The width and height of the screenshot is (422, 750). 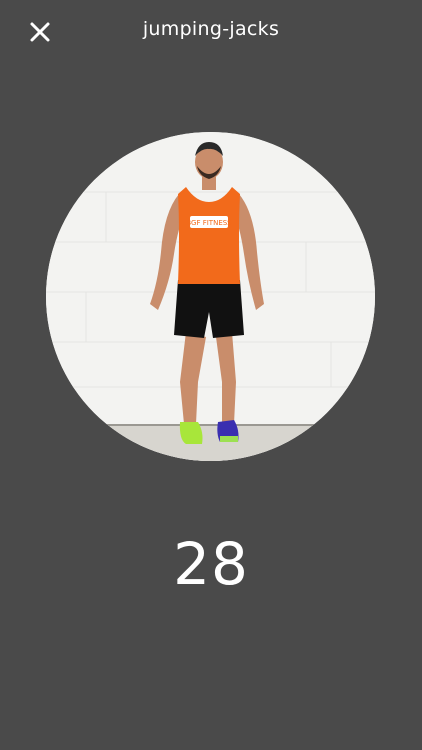 I want to click on exercise-title: jumping-jacks, so click(x=211, y=29).